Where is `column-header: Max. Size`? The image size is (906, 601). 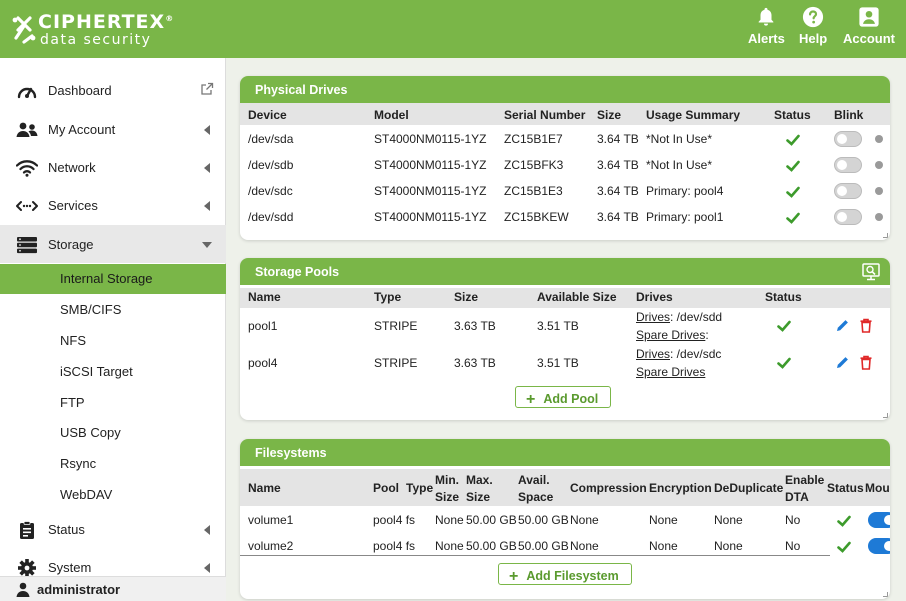
column-header: Max. Size is located at coordinates (479, 488).